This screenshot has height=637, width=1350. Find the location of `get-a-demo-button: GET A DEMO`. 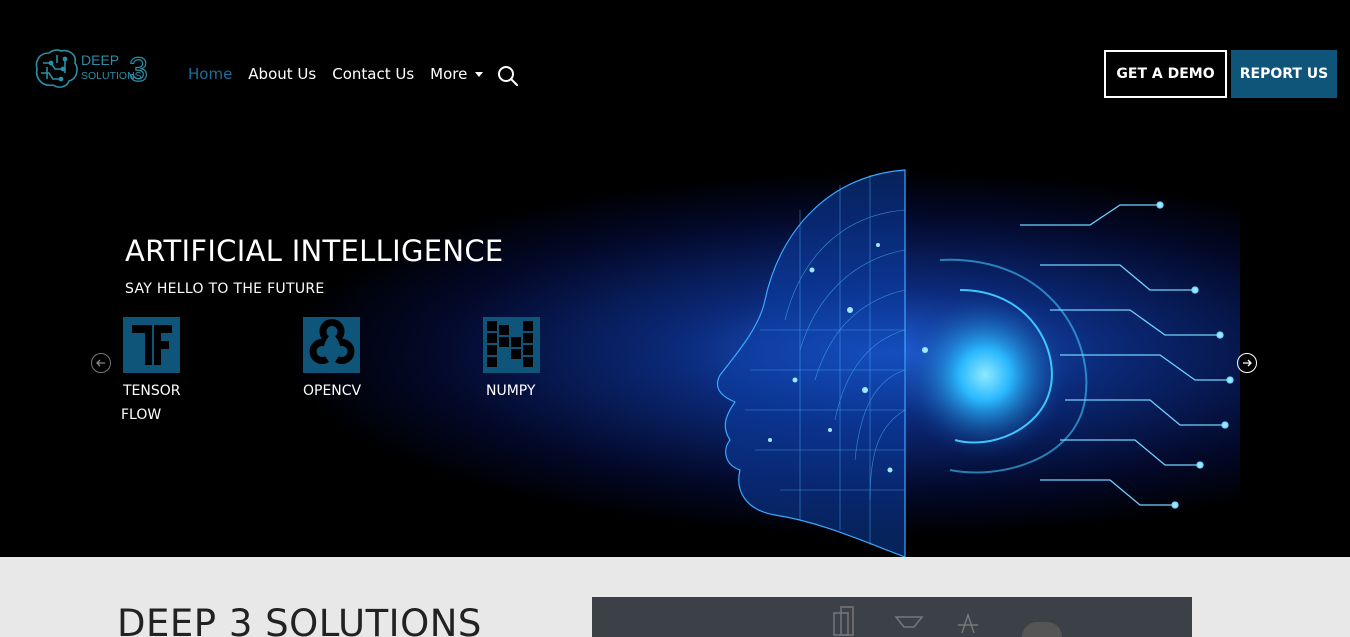

get-a-demo-button: GET A DEMO is located at coordinates (1165, 74).